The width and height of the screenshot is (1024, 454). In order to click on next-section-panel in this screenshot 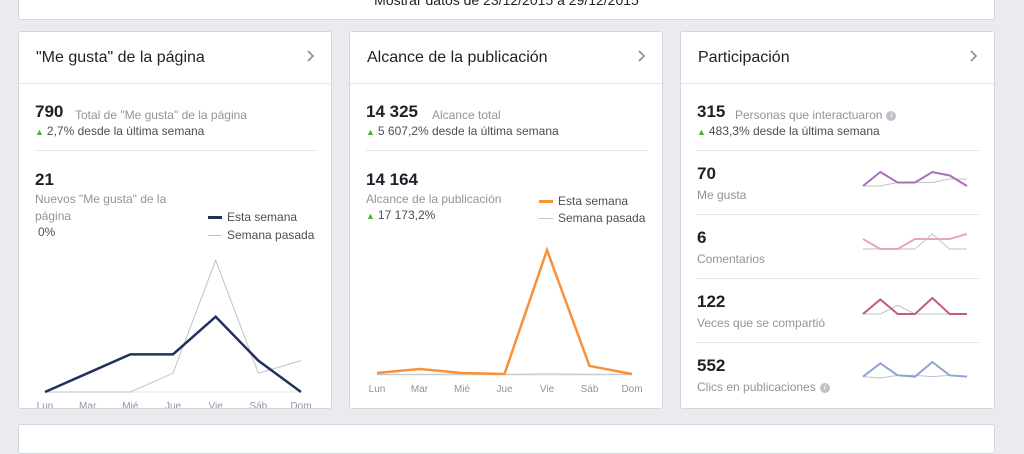, I will do `click(506, 439)`.